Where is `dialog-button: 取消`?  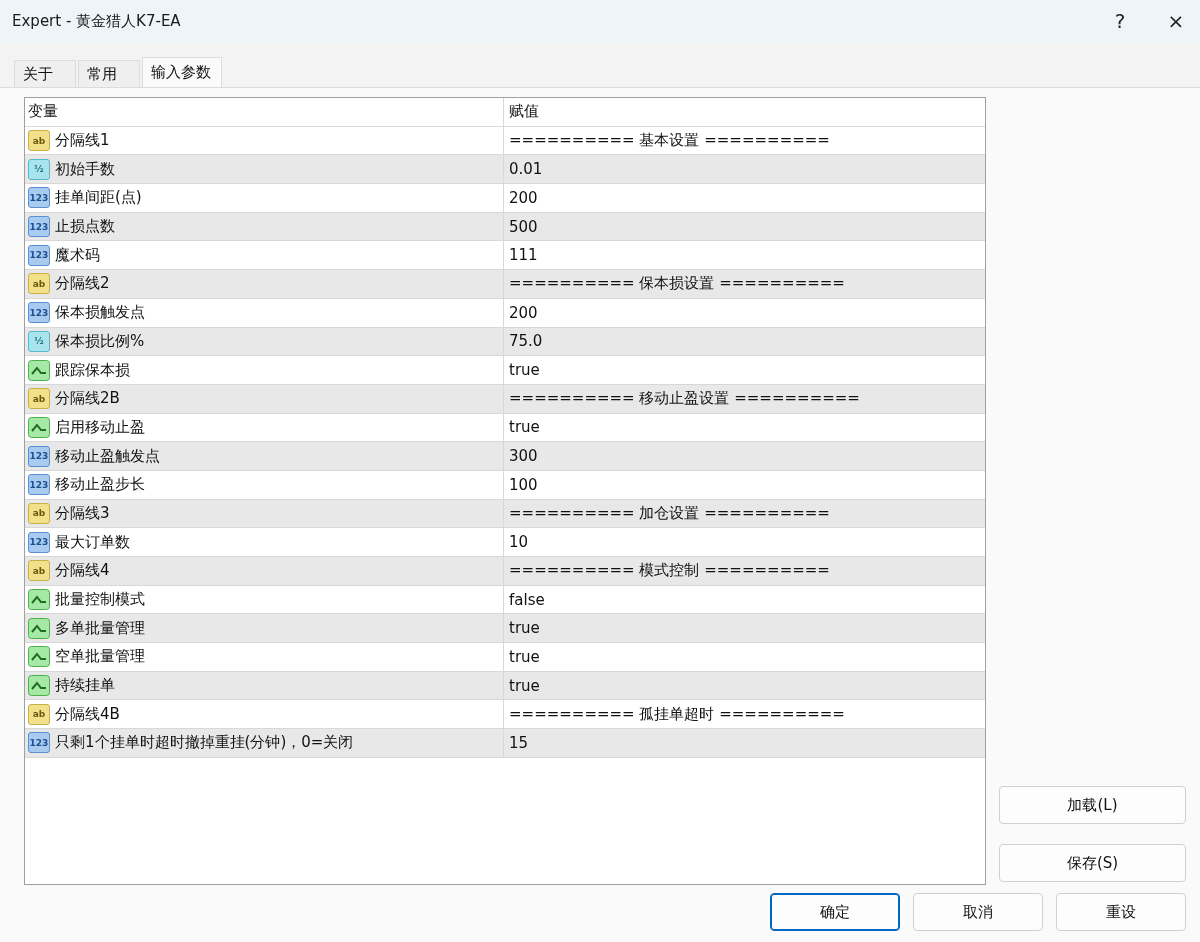 dialog-button: 取消 is located at coordinates (978, 912).